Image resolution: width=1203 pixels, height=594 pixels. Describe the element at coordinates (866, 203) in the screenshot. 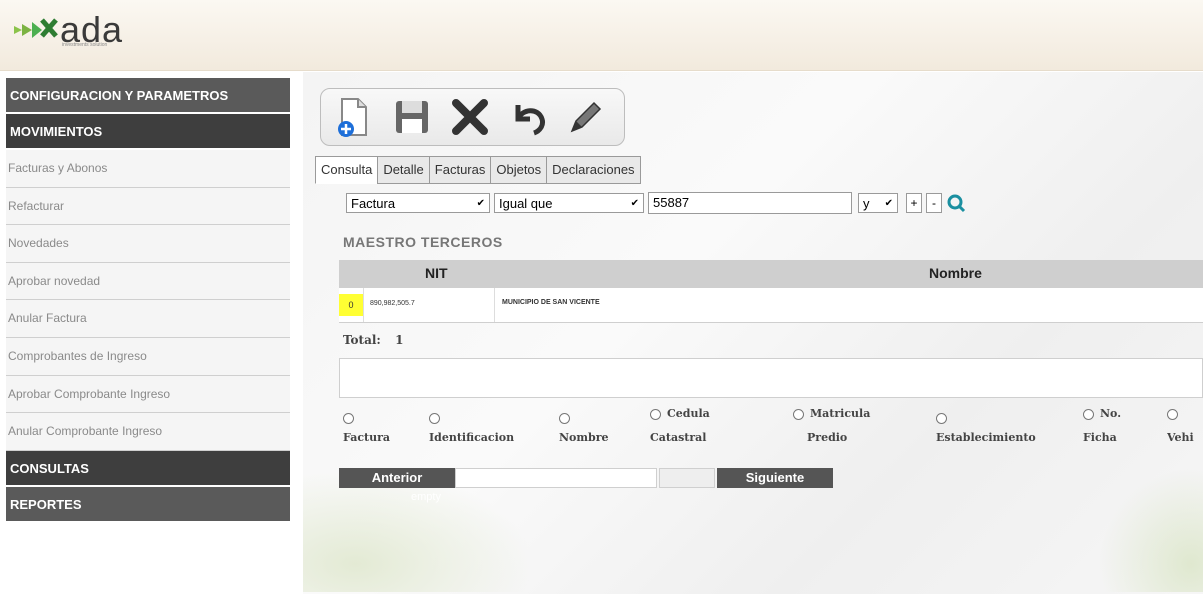

I see `logic-select-value: y` at that location.